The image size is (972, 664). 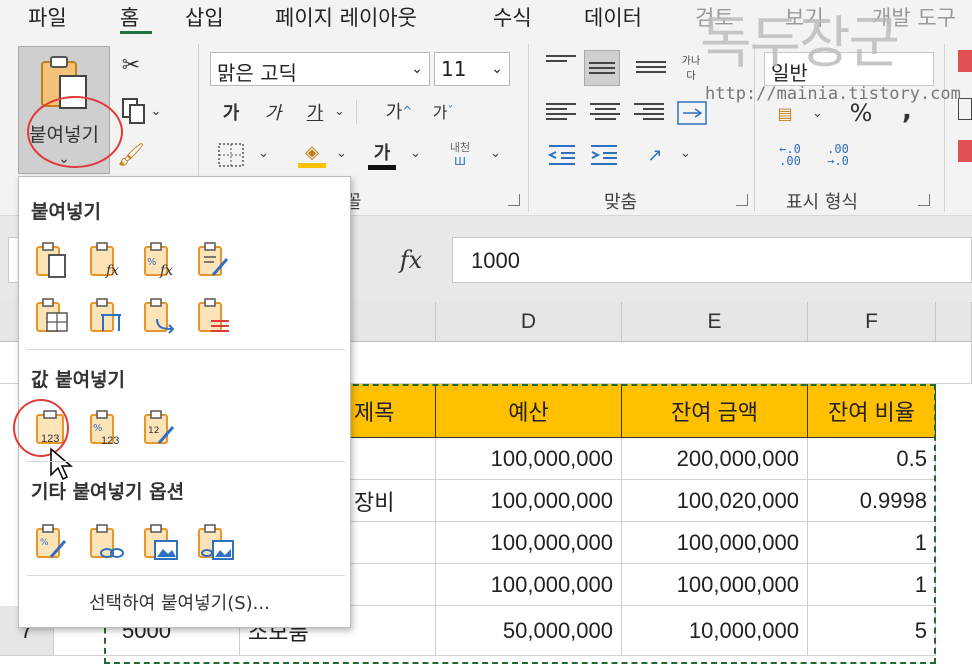 I want to click on tab-insert: 삽입, so click(x=204, y=17).